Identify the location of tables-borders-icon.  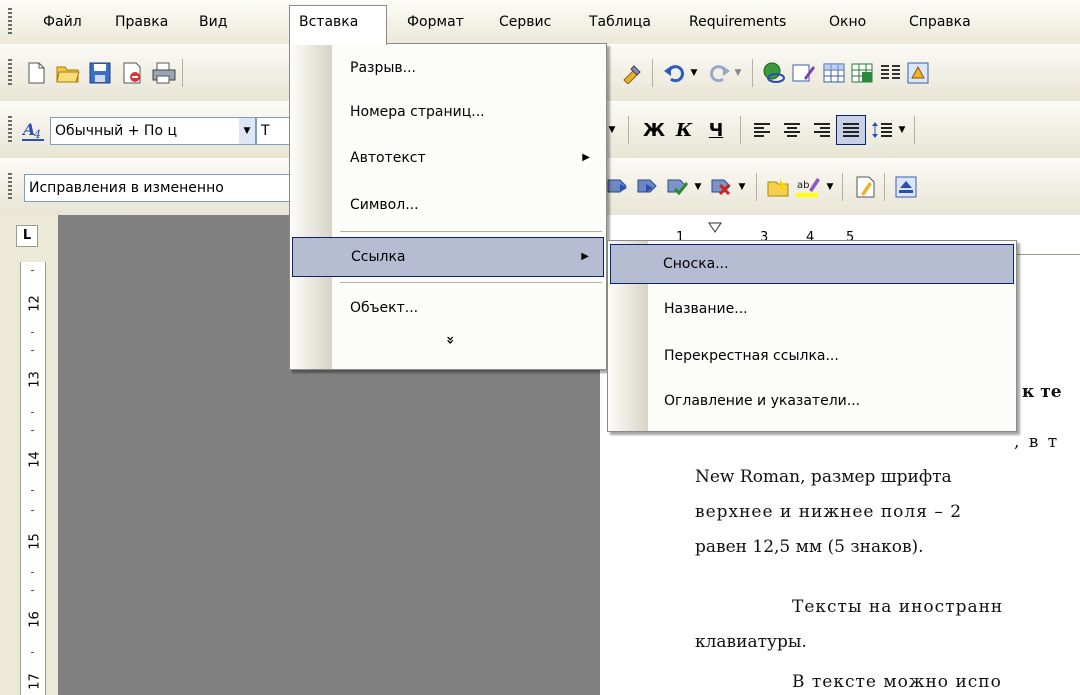
(803, 73).